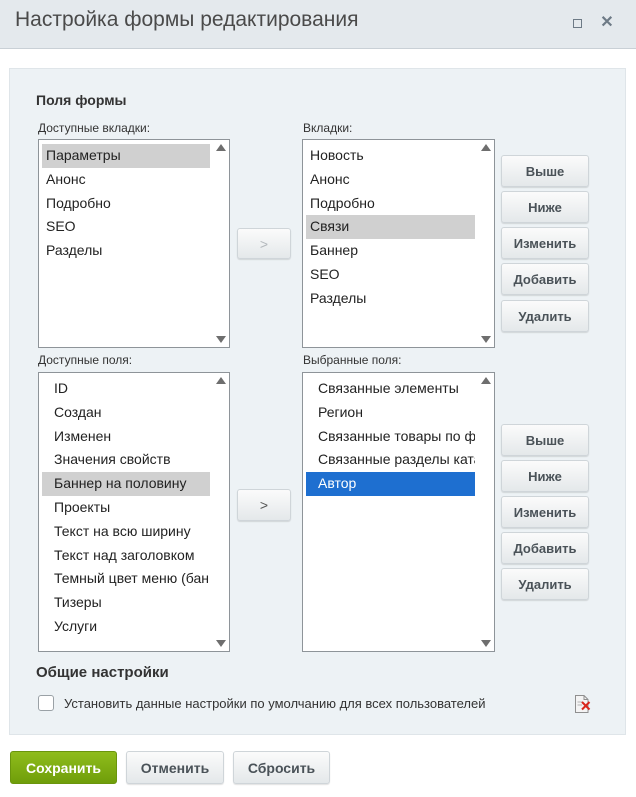  I want to click on field-delete-button: Удалить, so click(545, 584).